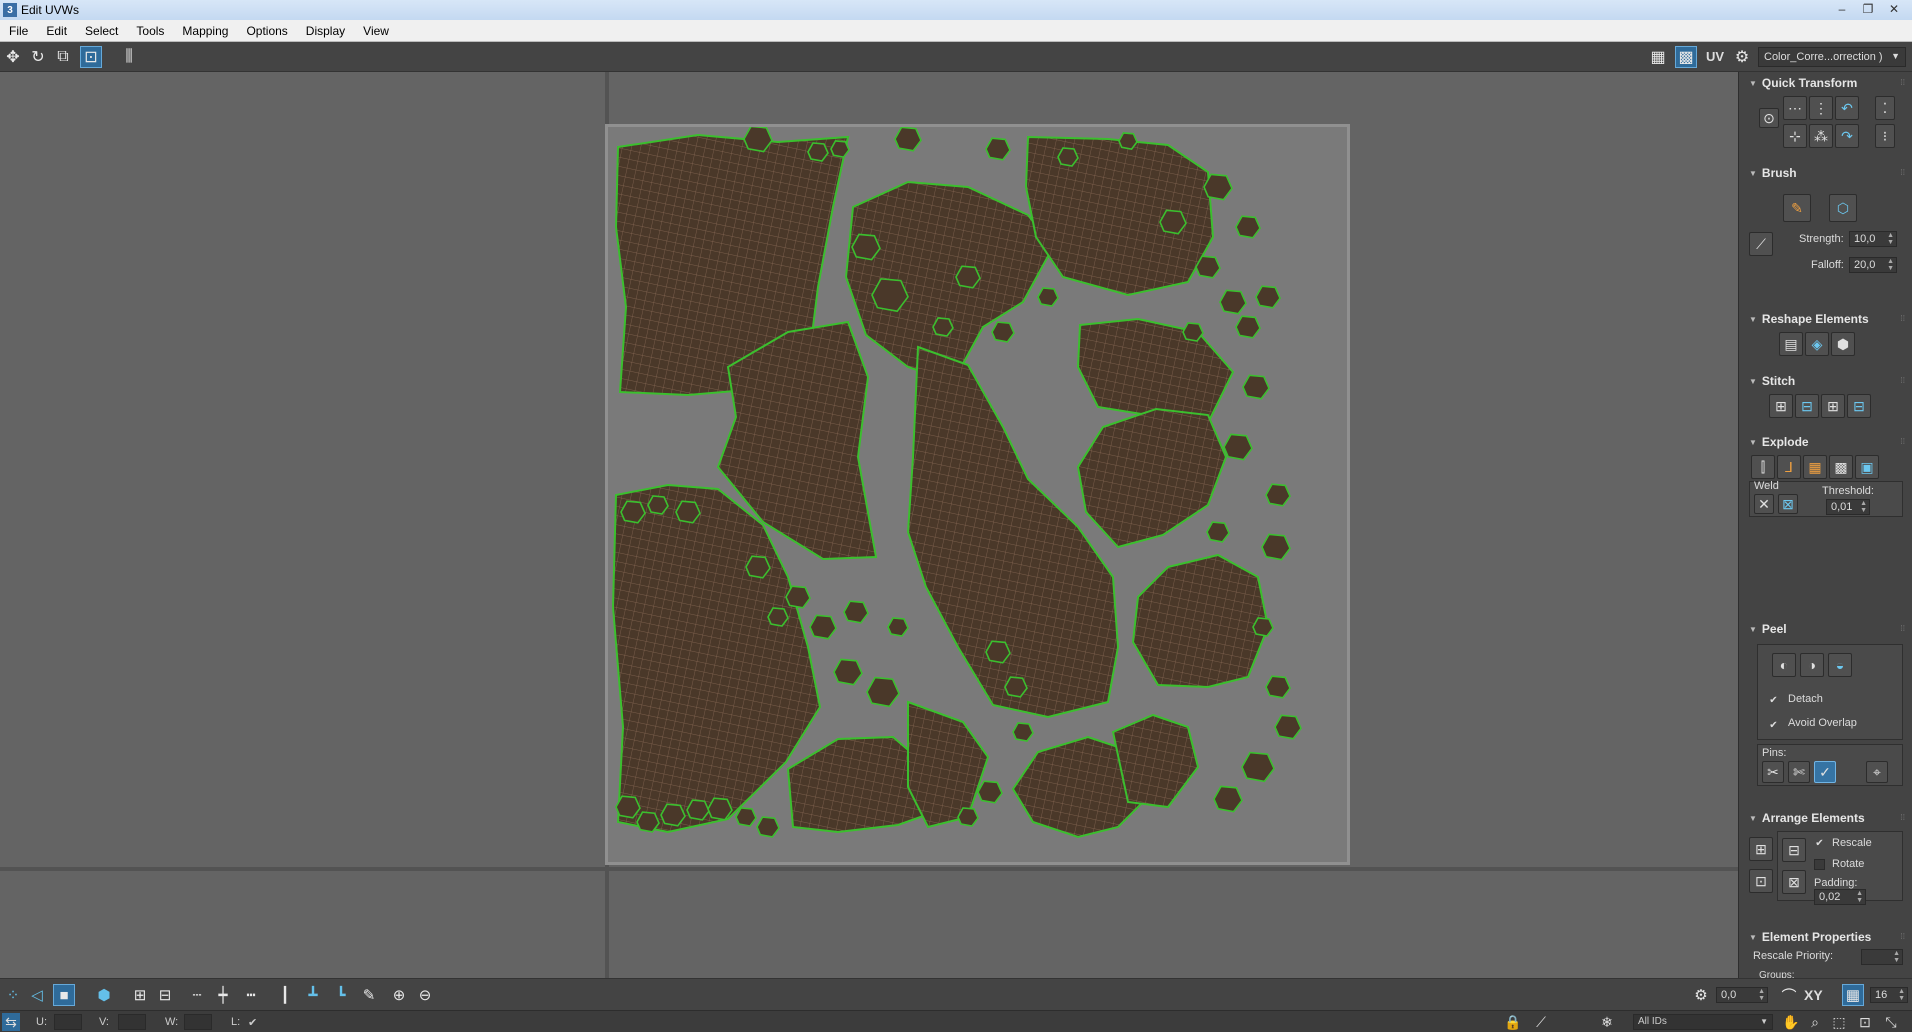 Image resolution: width=1912 pixels, height=1032 pixels. Describe the element at coordinates (1701, 995) in the screenshot. I see `rotation-snap-icon: ⚙` at that location.